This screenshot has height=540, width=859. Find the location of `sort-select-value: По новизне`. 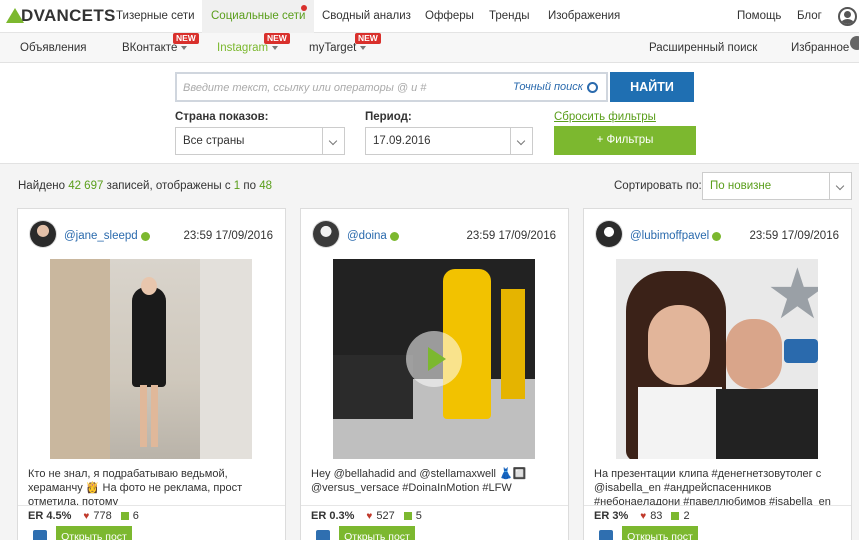

sort-select-value: По новизне is located at coordinates (741, 186).